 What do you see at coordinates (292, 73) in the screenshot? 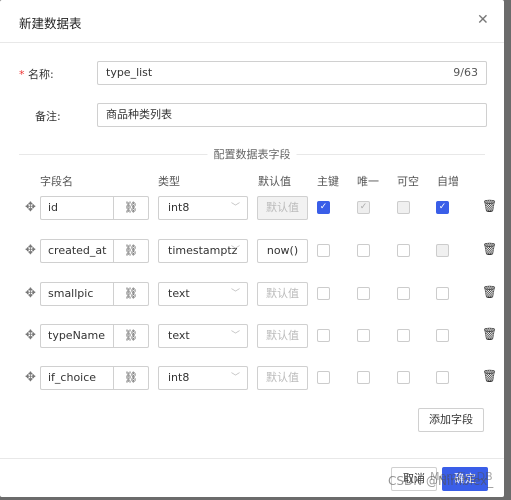
I see `name-input: type_list 9/63` at bounding box center [292, 73].